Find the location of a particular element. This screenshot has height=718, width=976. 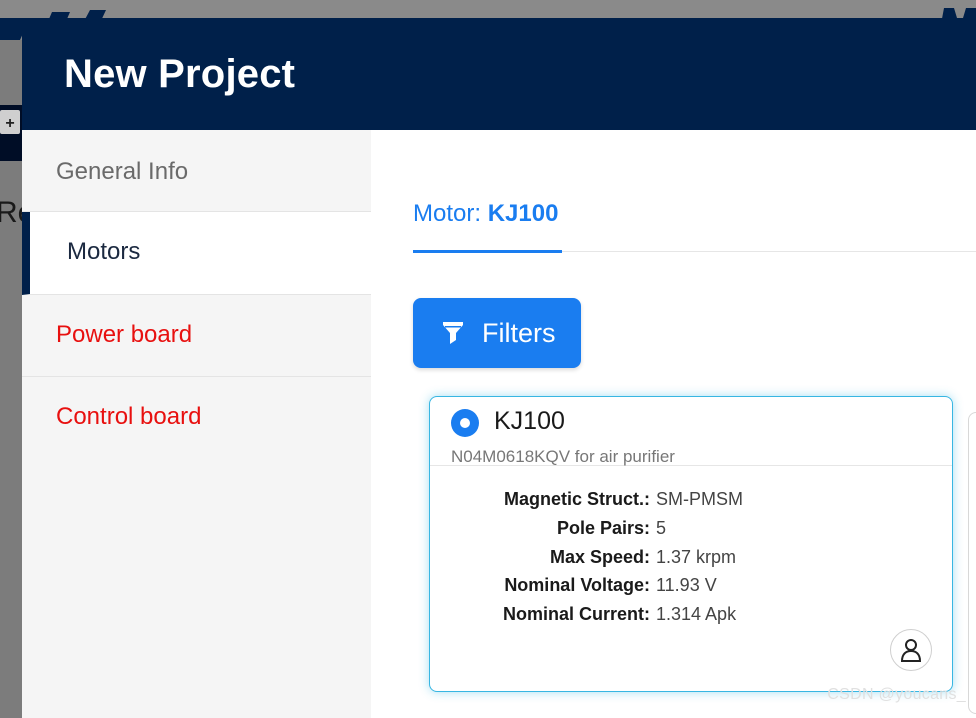

spec-value: SM-PMSM is located at coordinates (699, 499).